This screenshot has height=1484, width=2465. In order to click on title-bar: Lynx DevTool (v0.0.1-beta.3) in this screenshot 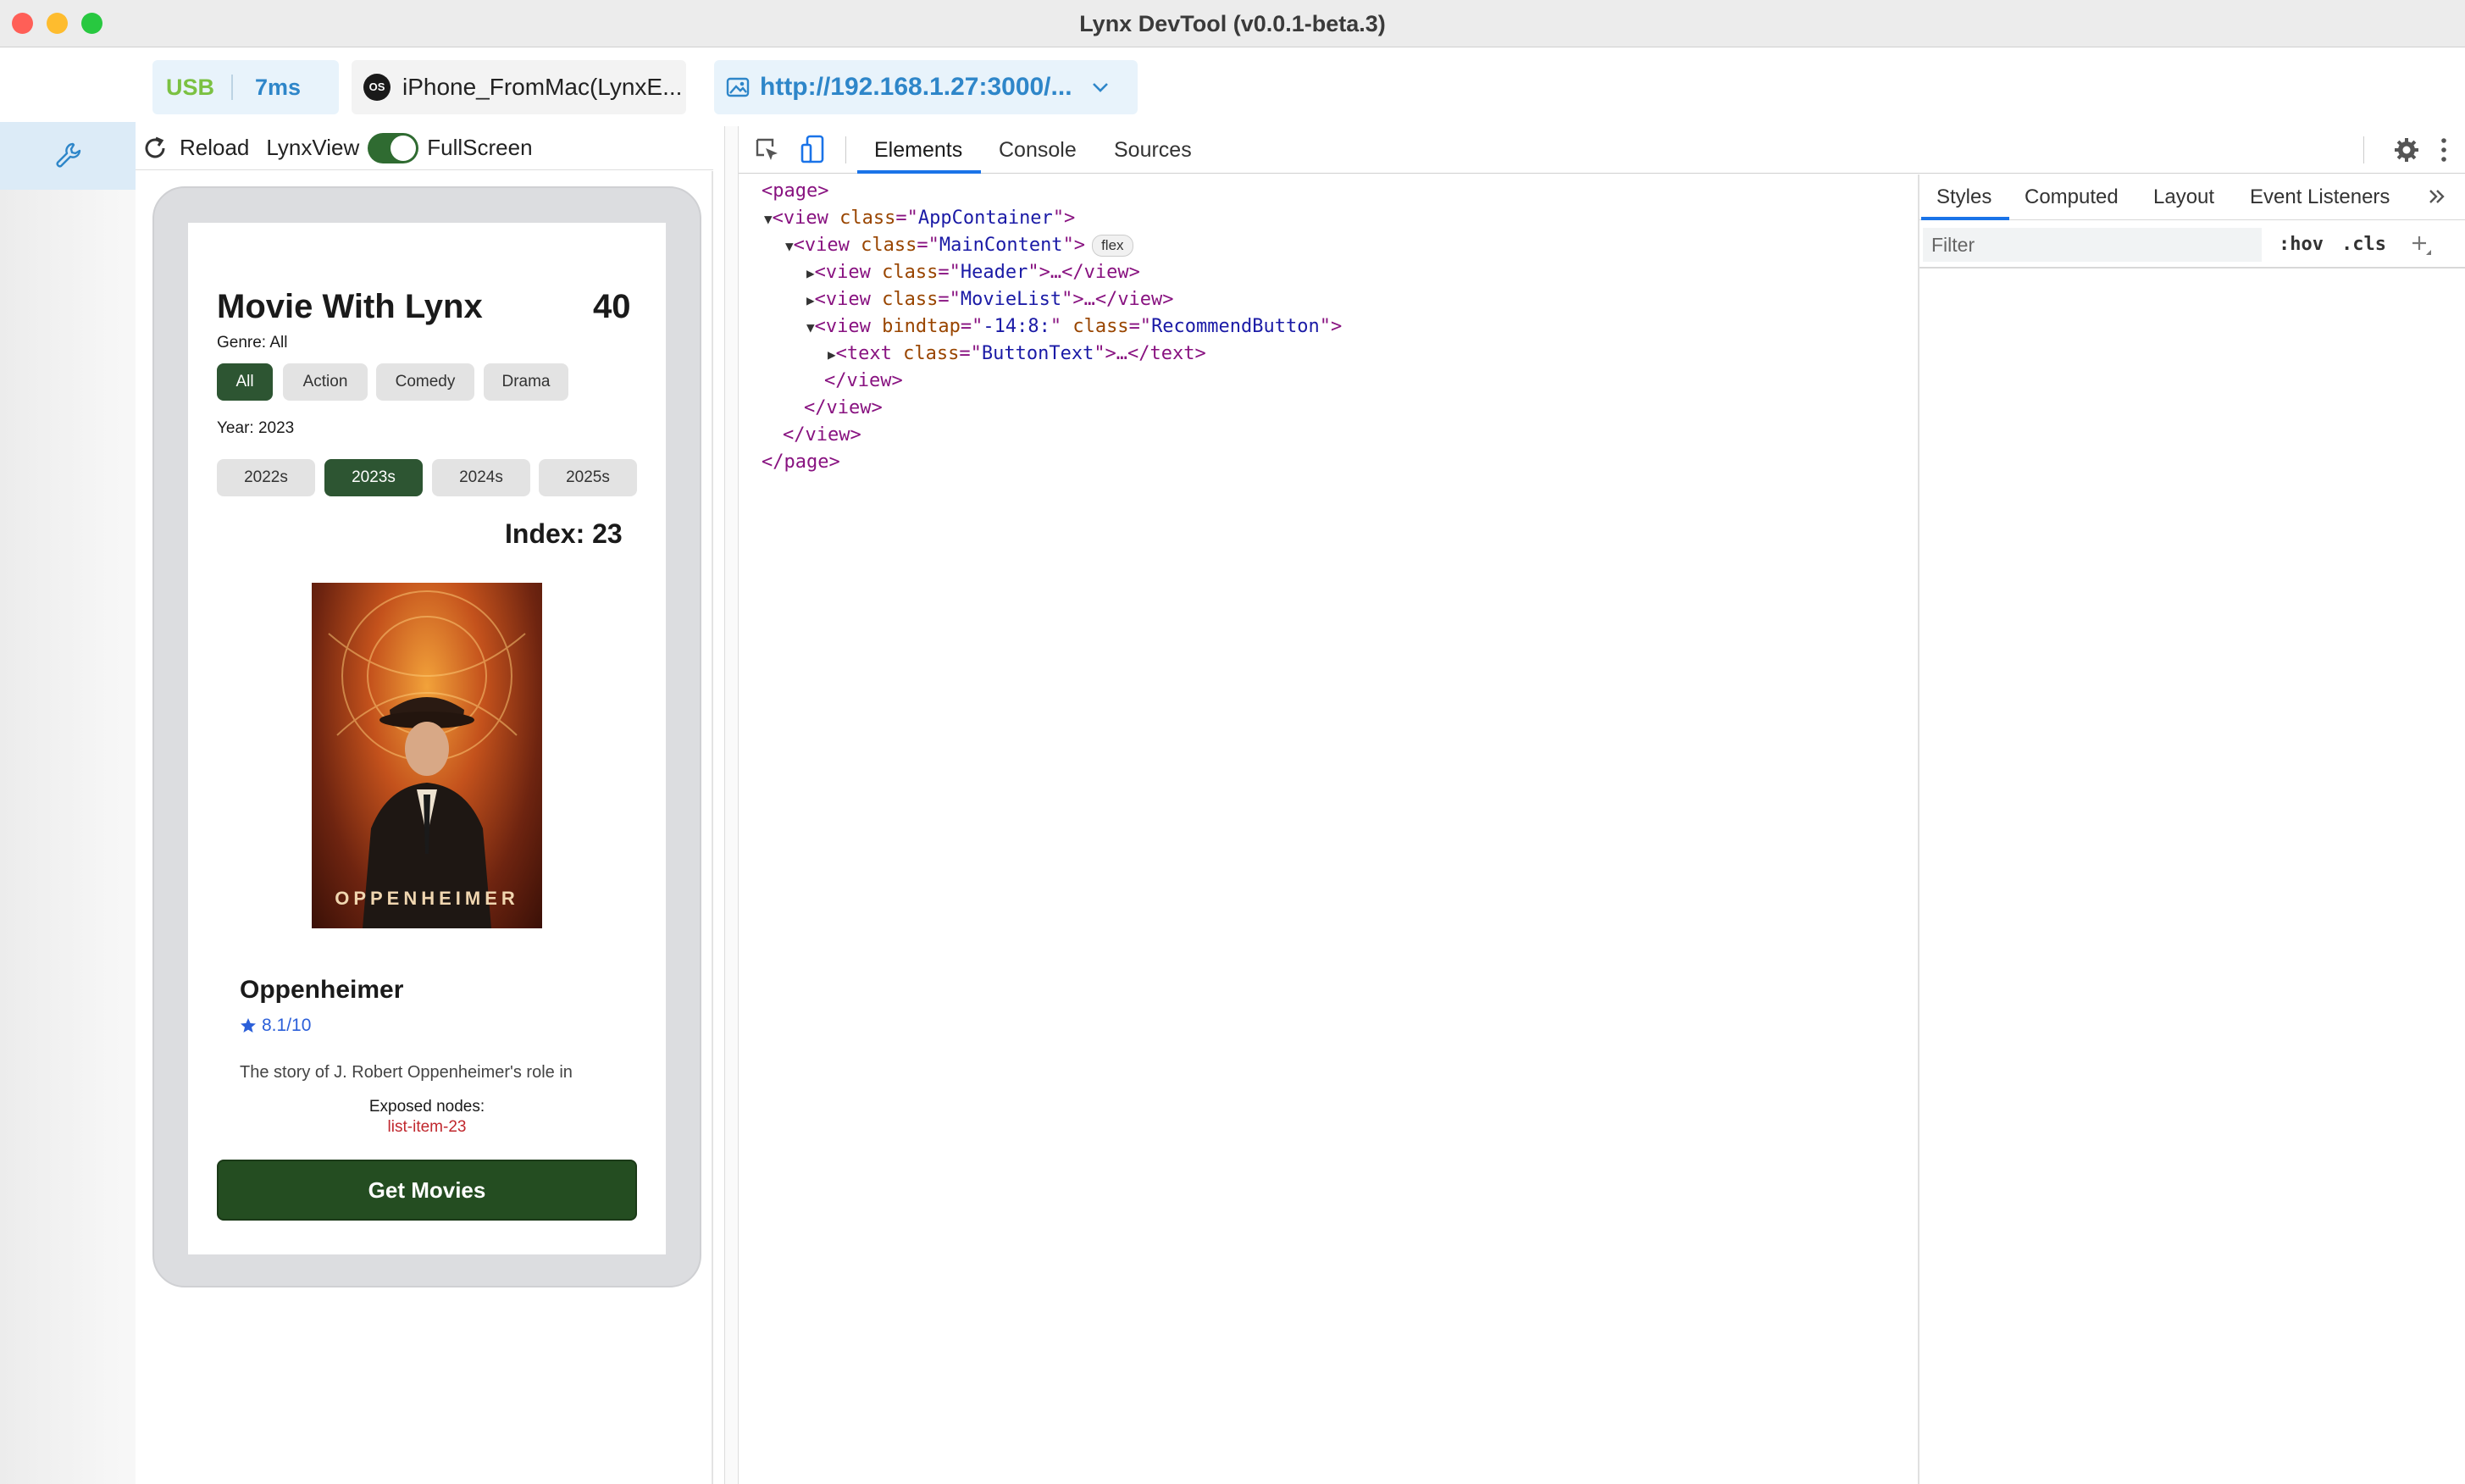, I will do `click(1232, 23)`.